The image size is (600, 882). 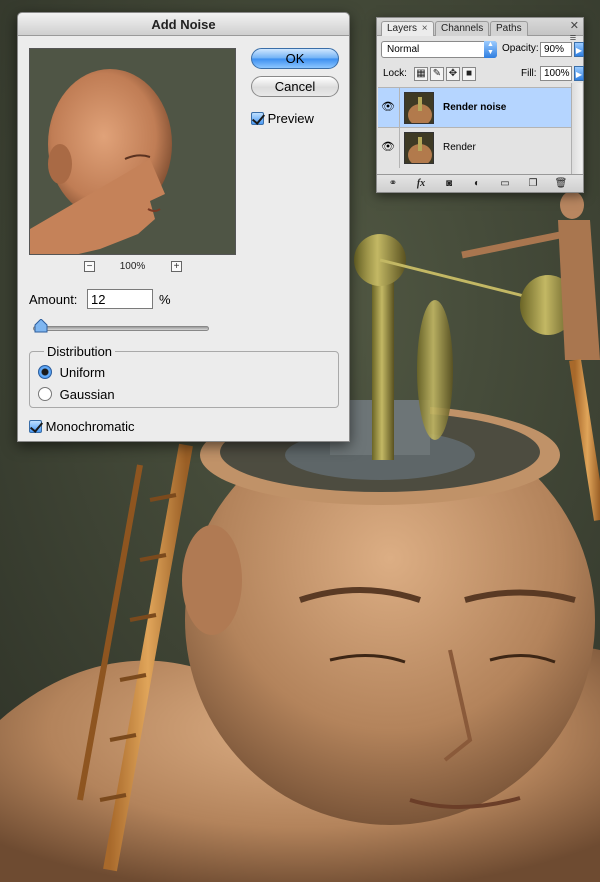 I want to click on link-layers-icon: ⚭, so click(x=393, y=183).